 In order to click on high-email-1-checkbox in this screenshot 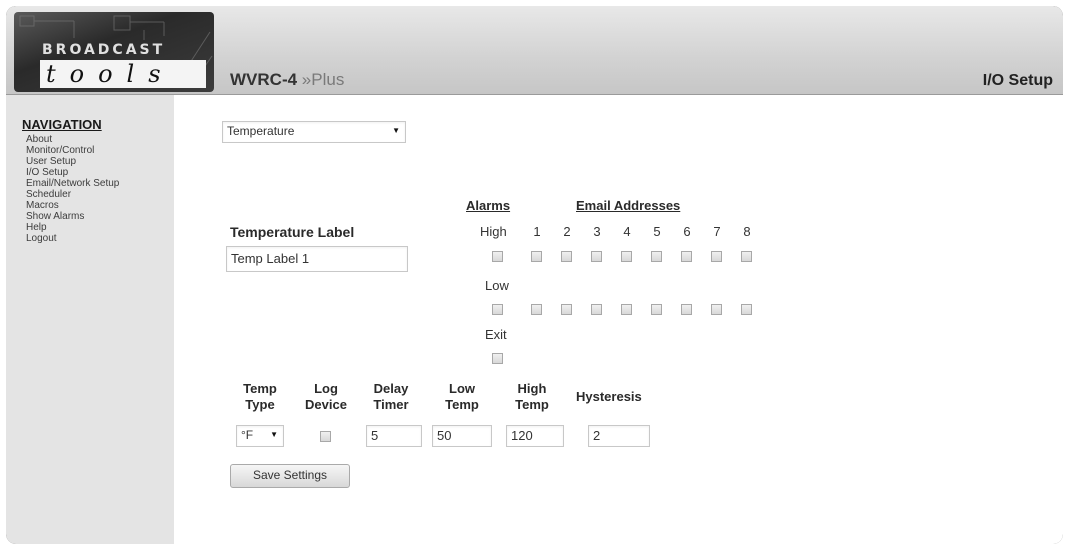, I will do `click(536, 256)`.